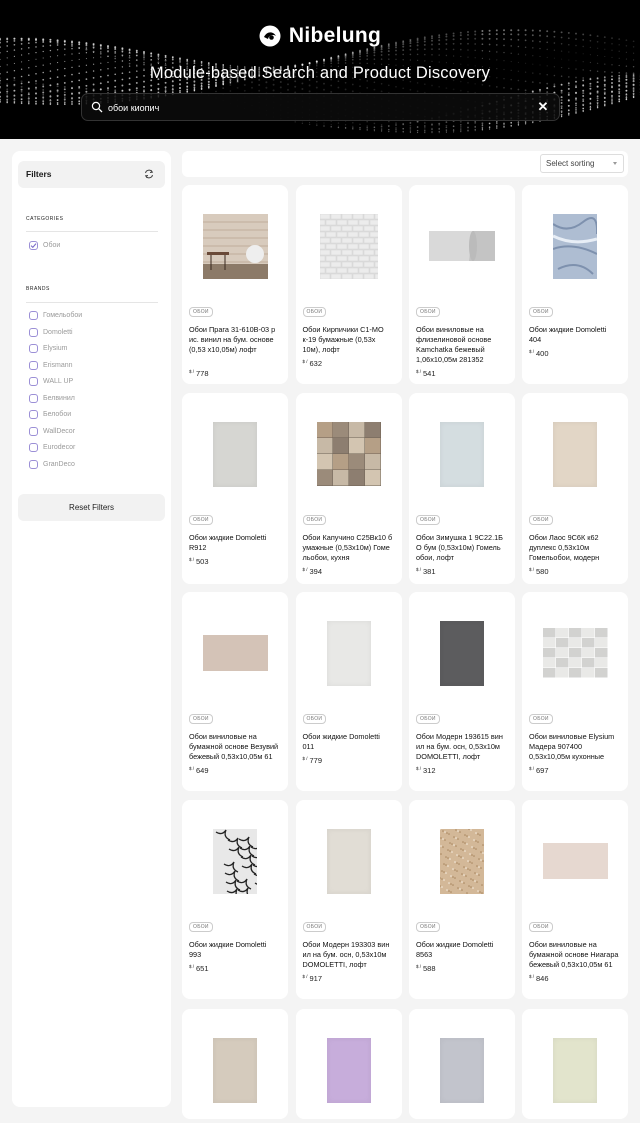 This screenshot has height=1123, width=640. What do you see at coordinates (55, 315) in the screenshot?
I see `brand-checkbox: Гомельобои` at bounding box center [55, 315].